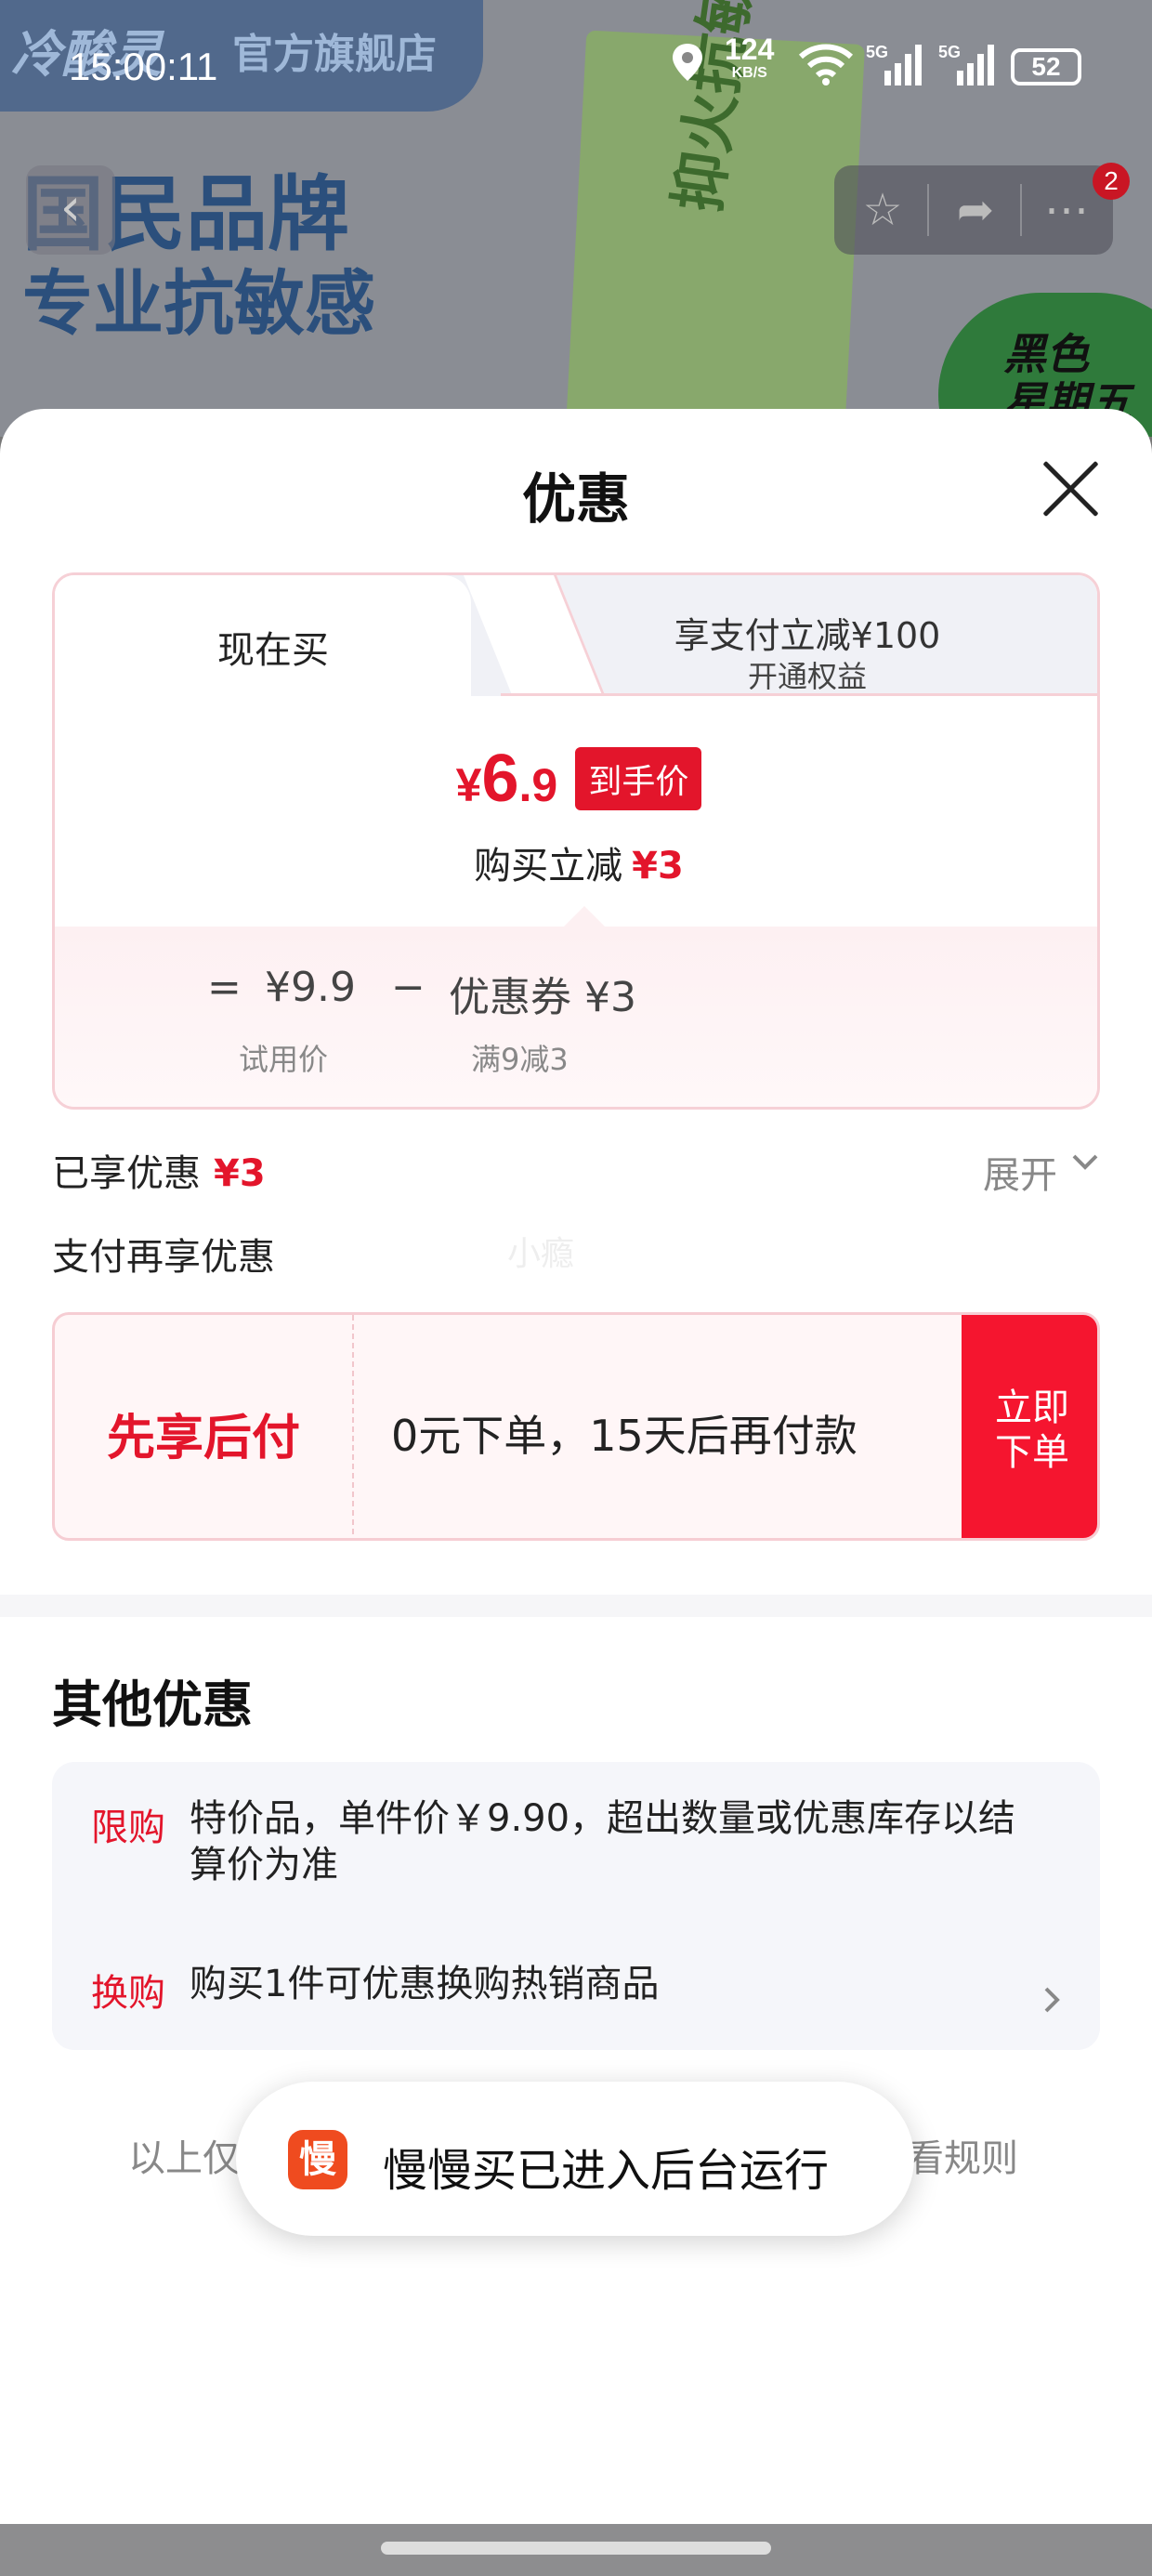 This screenshot has height=2576, width=1152. Describe the element at coordinates (950, 52) in the screenshot. I see `signal2-label: 5G` at that location.